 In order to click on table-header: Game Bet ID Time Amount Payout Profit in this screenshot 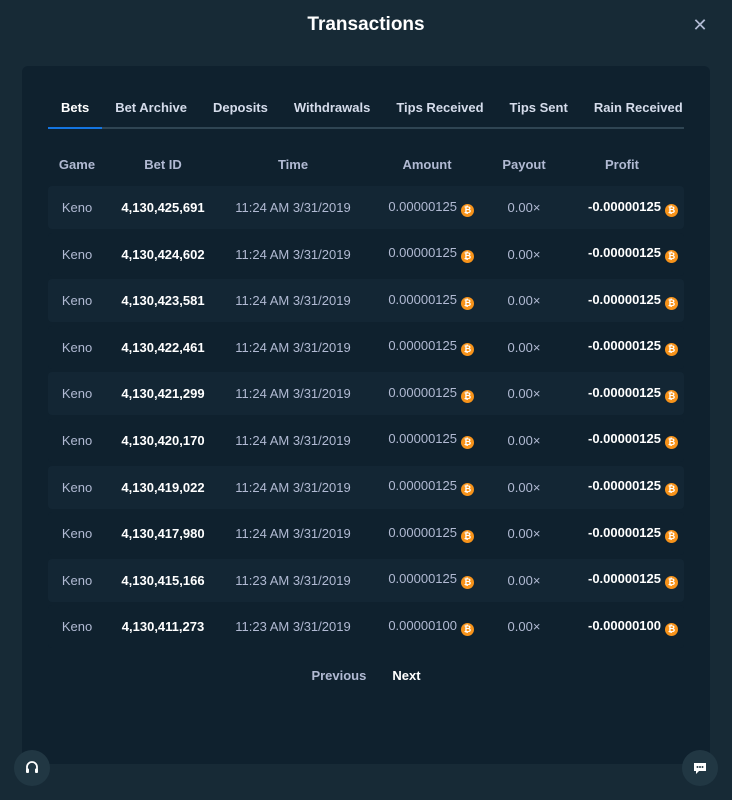, I will do `click(366, 164)`.